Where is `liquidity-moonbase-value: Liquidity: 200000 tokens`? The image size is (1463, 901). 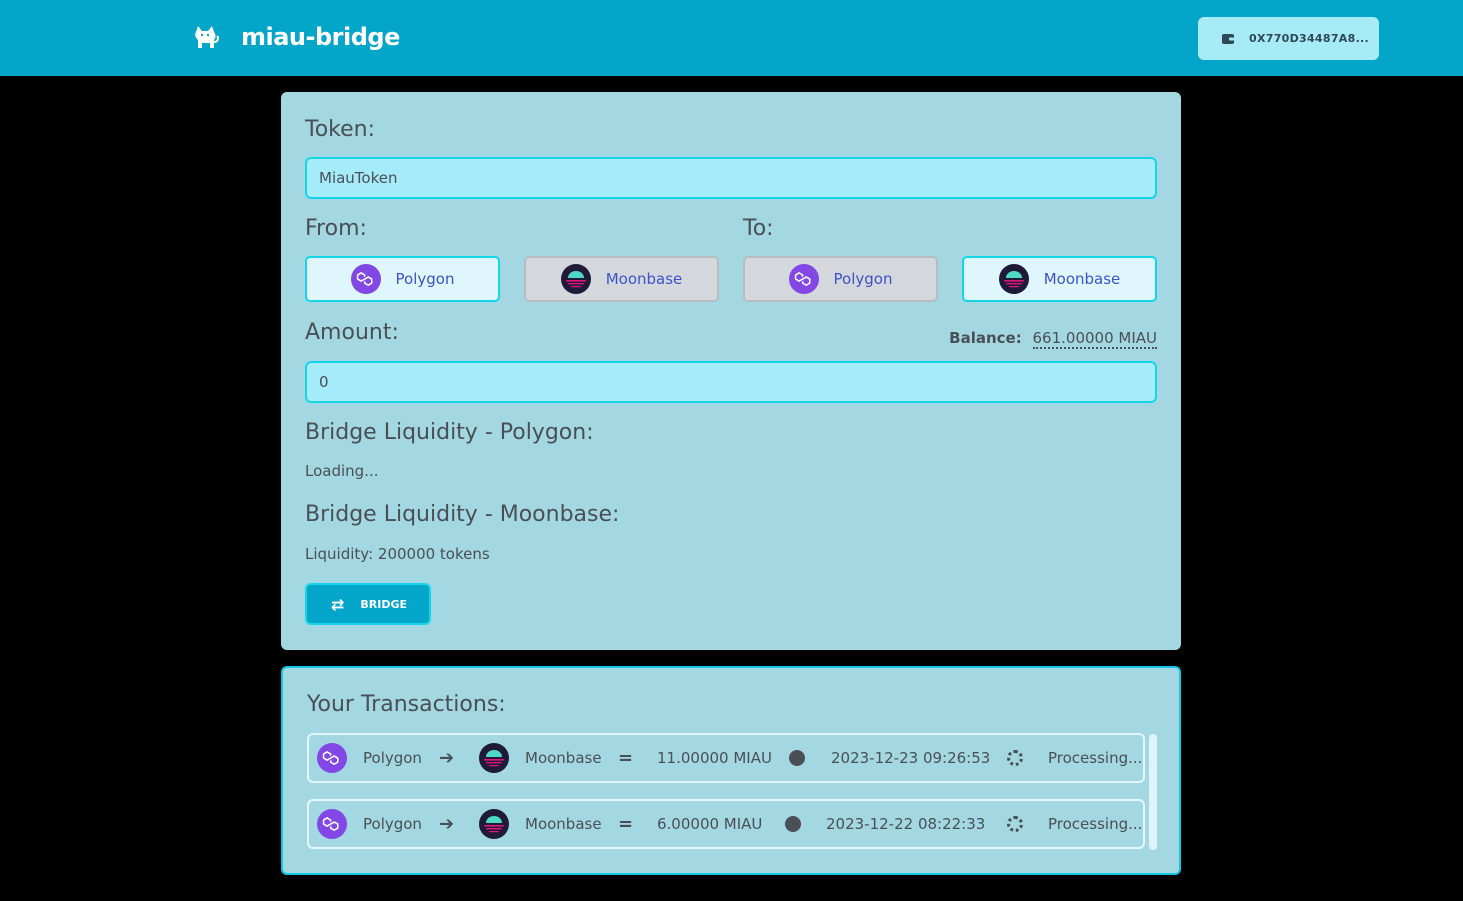
liquidity-moonbase-value: Liquidity: 200000 tokens is located at coordinates (397, 554).